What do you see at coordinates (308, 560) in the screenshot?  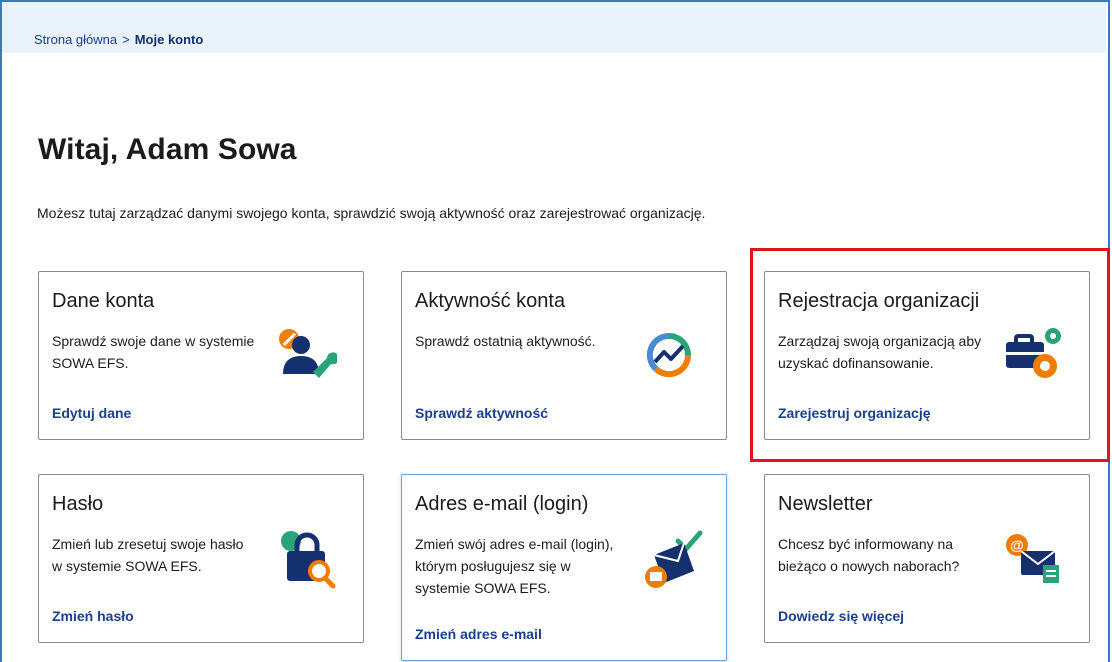 I see `padlock-search-icon` at bounding box center [308, 560].